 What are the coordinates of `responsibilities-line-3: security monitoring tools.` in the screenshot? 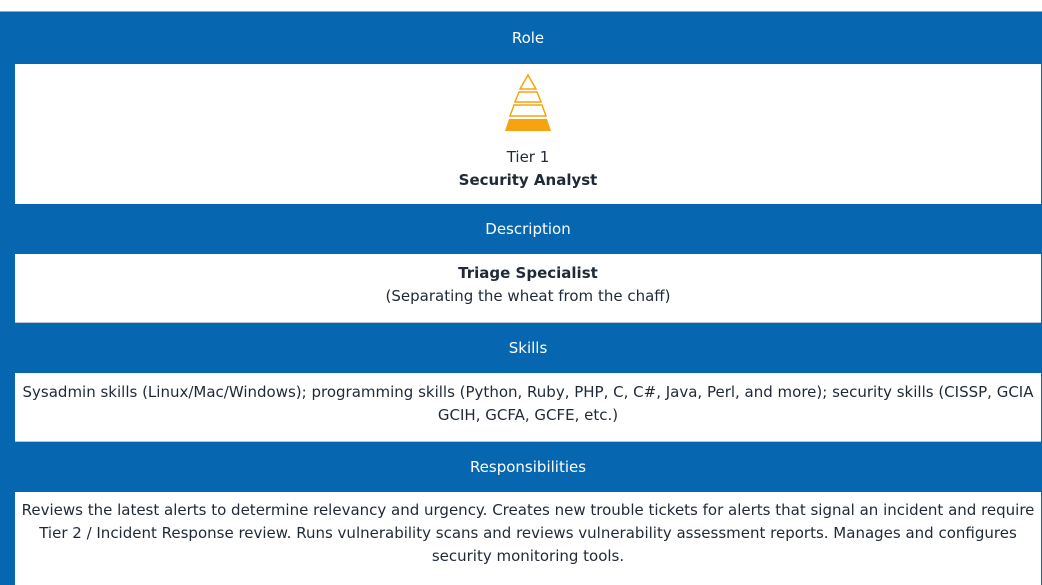 It's located at (528, 556).